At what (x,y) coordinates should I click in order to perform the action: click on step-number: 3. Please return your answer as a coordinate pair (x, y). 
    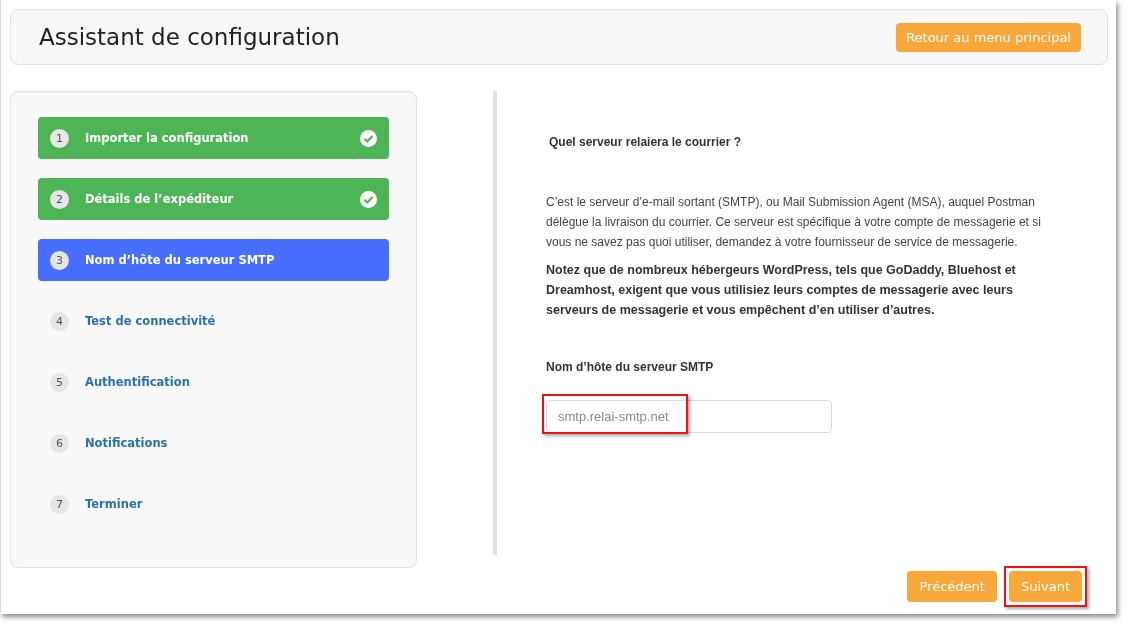
    Looking at the image, I should click on (59, 260).